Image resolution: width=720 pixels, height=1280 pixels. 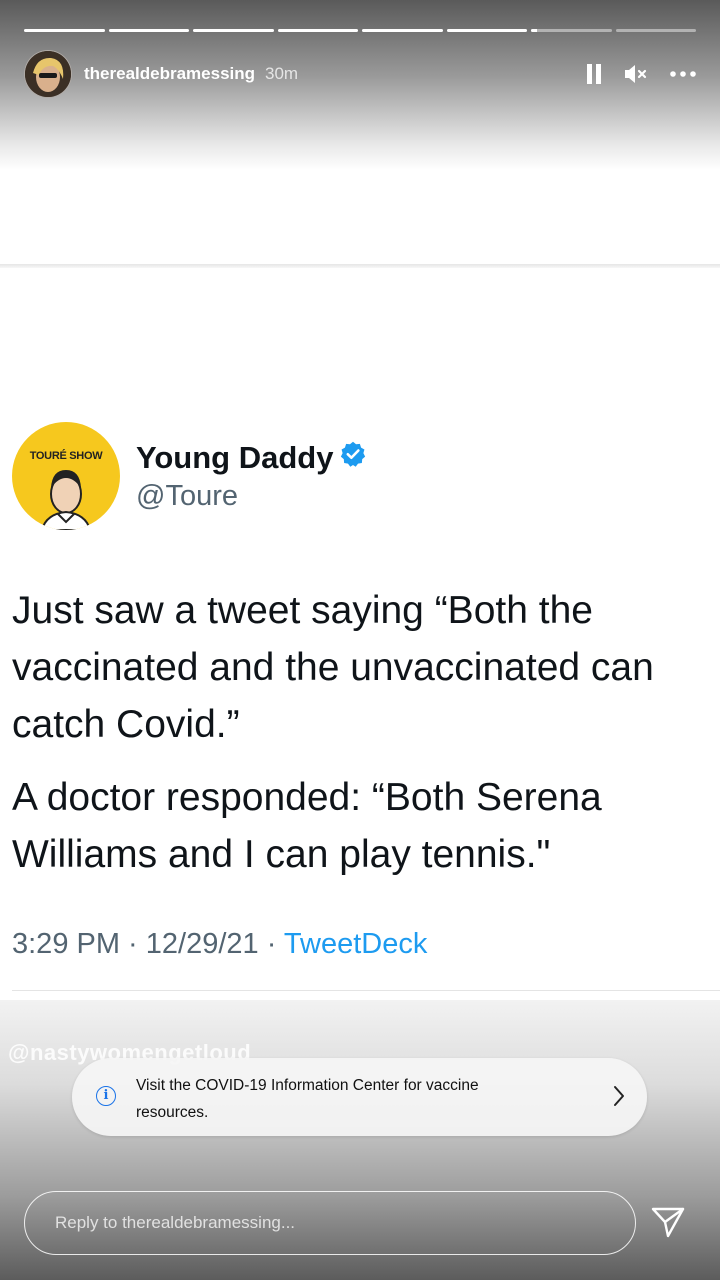 I want to click on story-progress-bar, so click(x=360, y=30).